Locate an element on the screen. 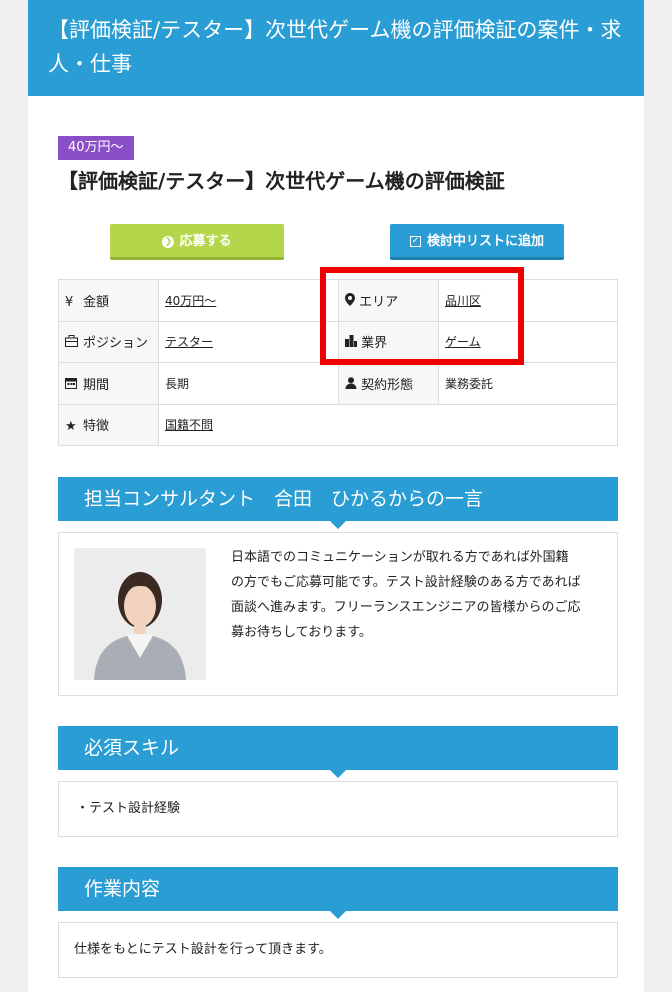  table-row: 期間 長期 契約形態 業務委託 is located at coordinates (338, 383).